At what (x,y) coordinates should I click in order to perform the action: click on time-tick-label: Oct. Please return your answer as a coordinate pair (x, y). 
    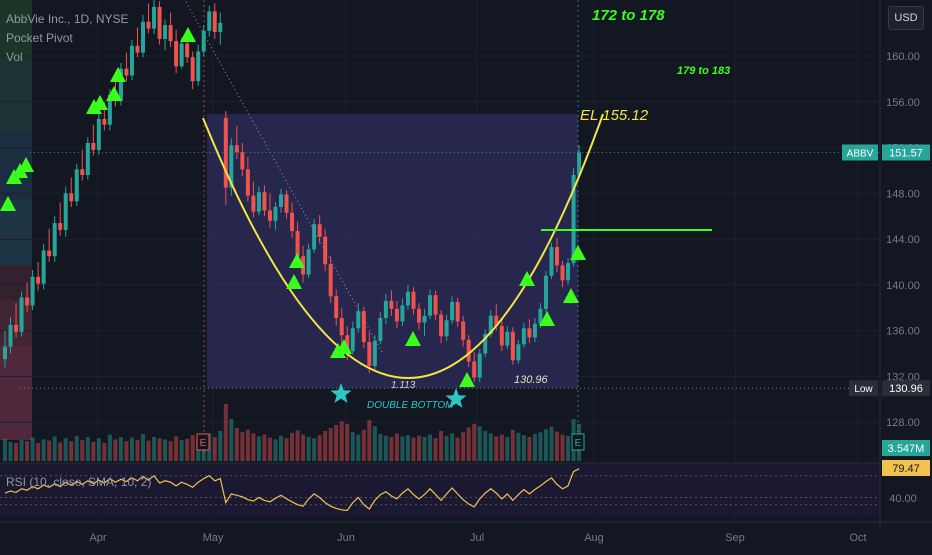
    Looking at the image, I should click on (857, 538).